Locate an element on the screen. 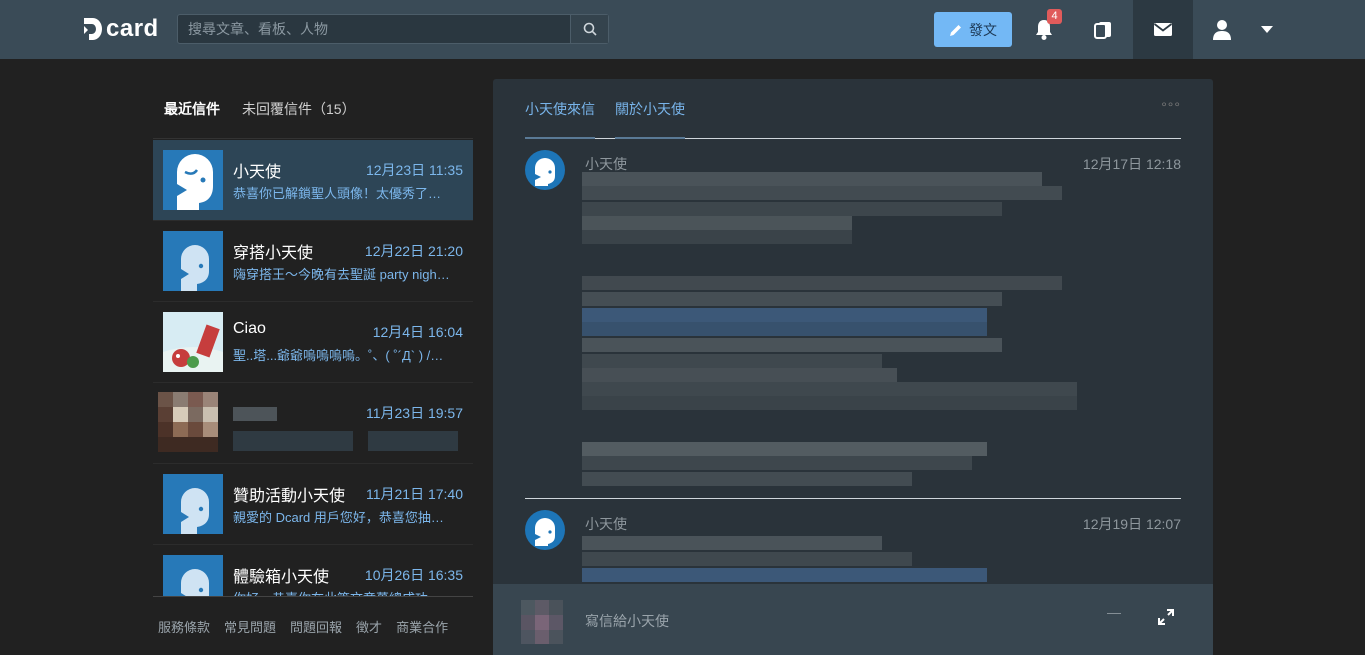  composer-placeholder: 寫信給小天使 is located at coordinates (627, 621).